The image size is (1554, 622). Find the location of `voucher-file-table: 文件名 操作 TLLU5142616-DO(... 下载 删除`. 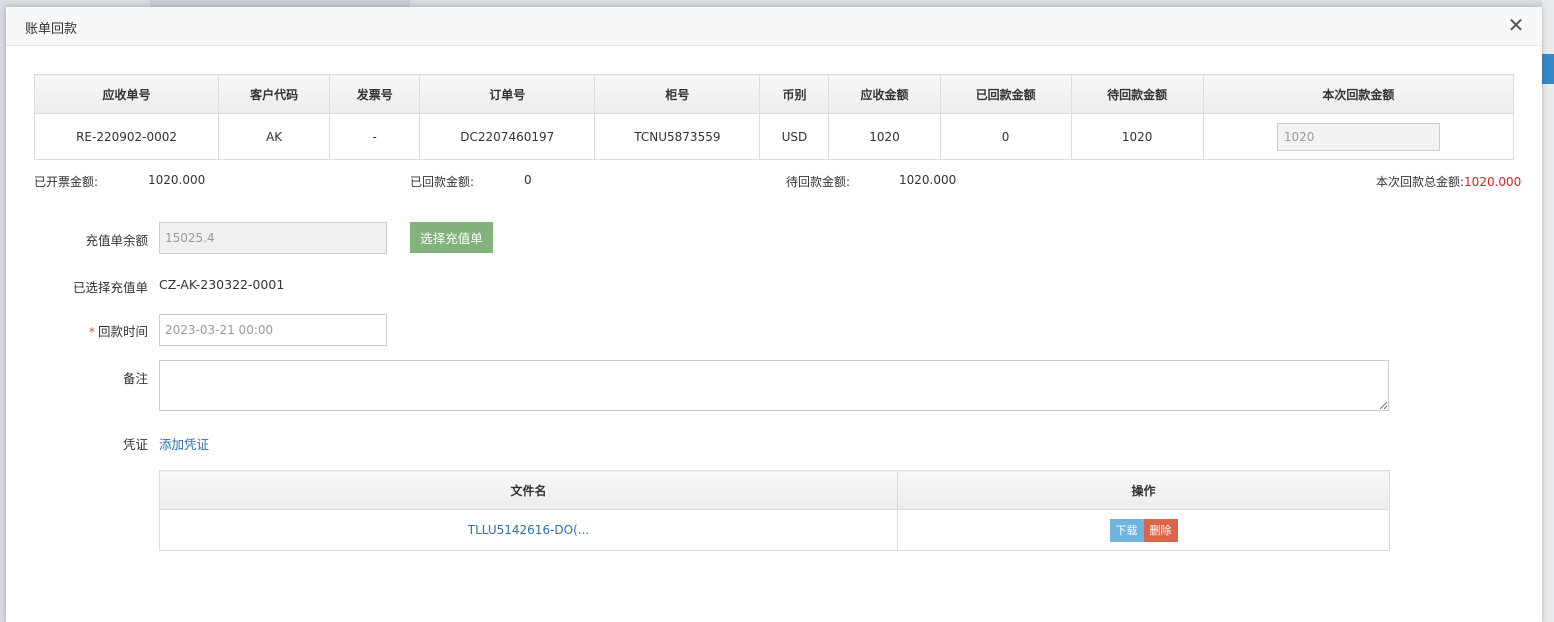

voucher-file-table: 文件名 操作 TLLU5142616-DO(... 下载 删除 is located at coordinates (774, 510).